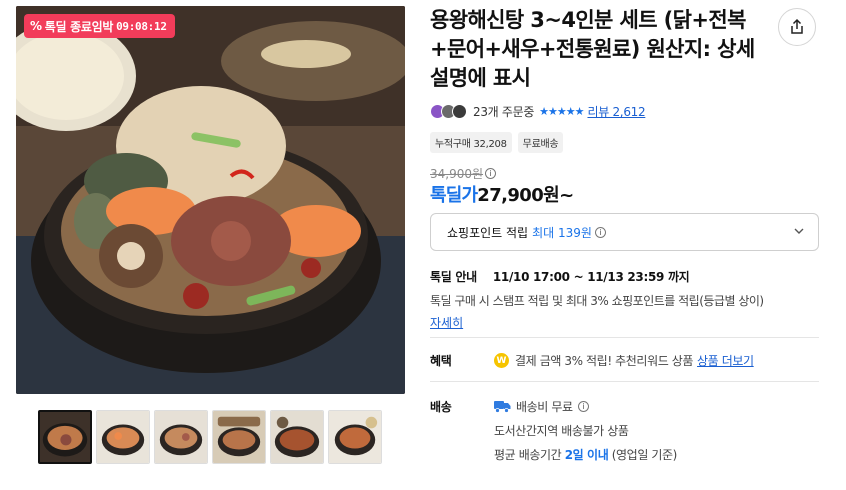 This screenshot has width=846, height=490. Describe the element at coordinates (459, 111) in the screenshot. I see `avatar` at that location.